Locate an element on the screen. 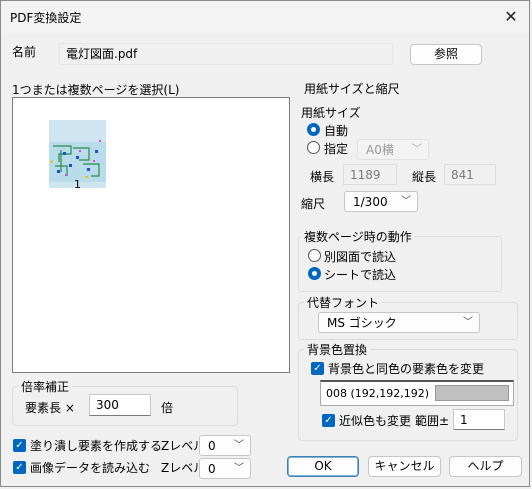  z-level-fill-value: 0 is located at coordinates (212, 446).